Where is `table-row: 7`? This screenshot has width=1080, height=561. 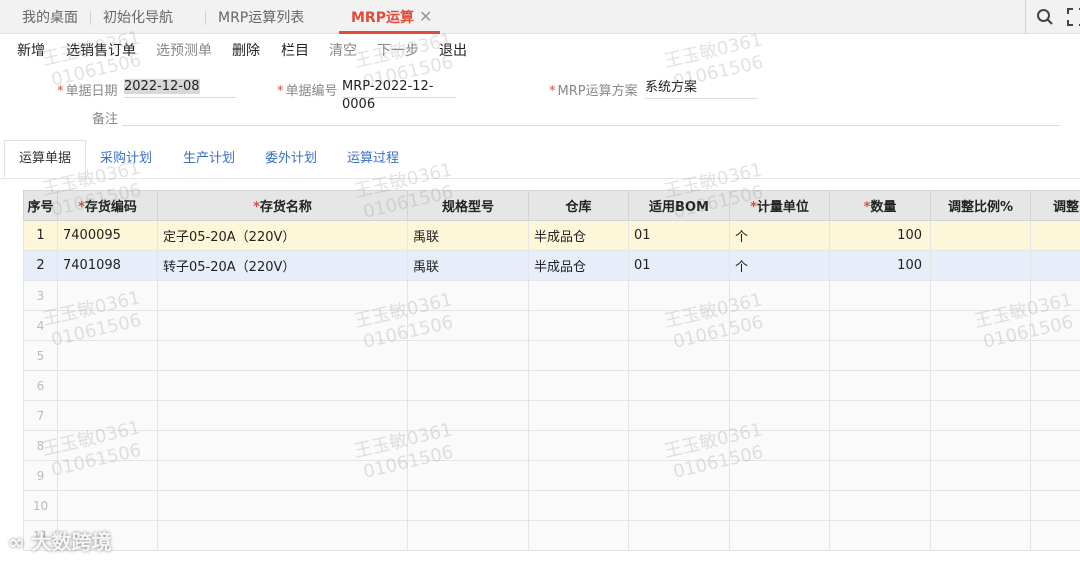 table-row: 7 is located at coordinates (551, 415).